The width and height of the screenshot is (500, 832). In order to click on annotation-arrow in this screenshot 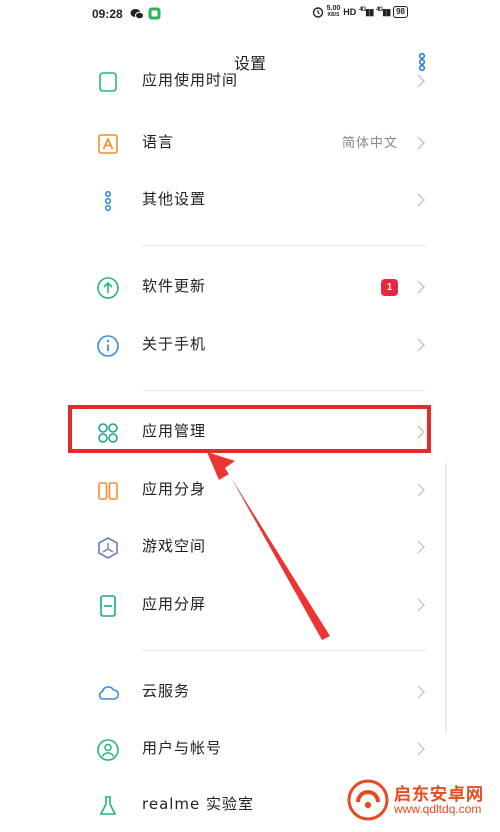, I will do `click(268, 546)`.